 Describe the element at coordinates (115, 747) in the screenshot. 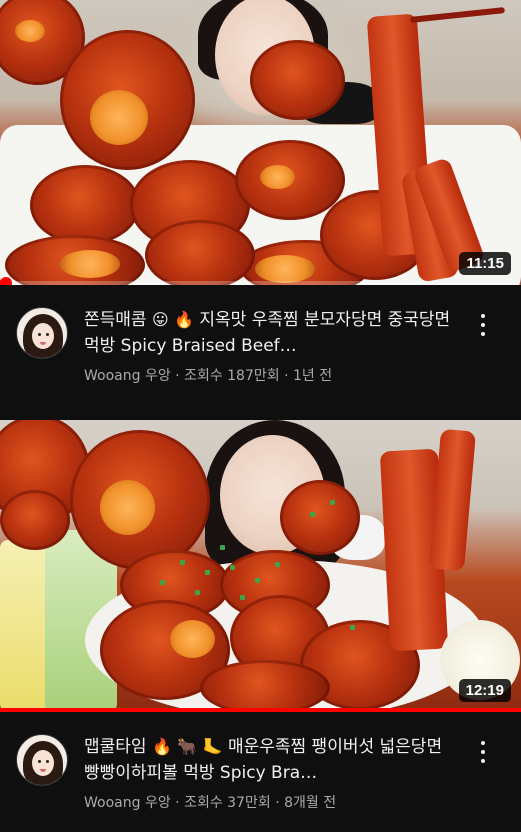

I see `video-title-text: 맵쿨타임` at that location.